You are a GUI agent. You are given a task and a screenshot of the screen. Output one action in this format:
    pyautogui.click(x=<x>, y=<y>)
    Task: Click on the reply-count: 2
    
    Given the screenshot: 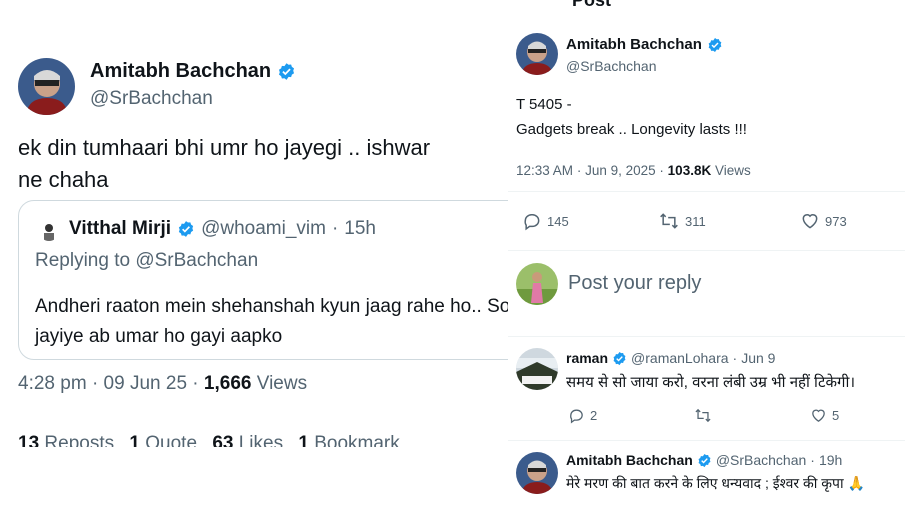 What is the action you would take?
    pyautogui.click(x=594, y=415)
    